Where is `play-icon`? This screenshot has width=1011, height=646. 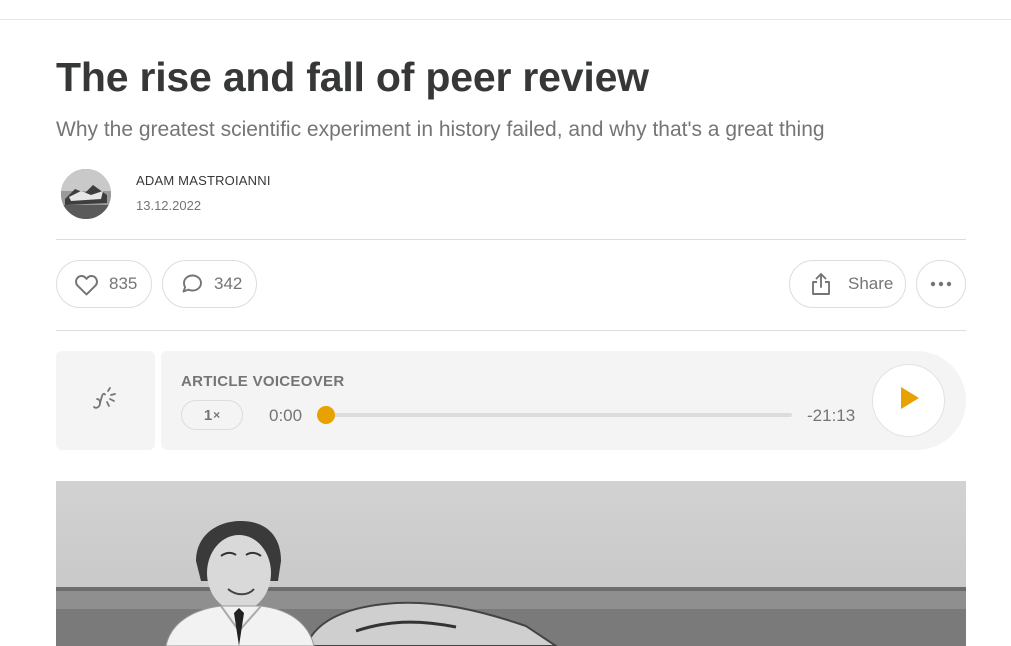
play-icon is located at coordinates (909, 400).